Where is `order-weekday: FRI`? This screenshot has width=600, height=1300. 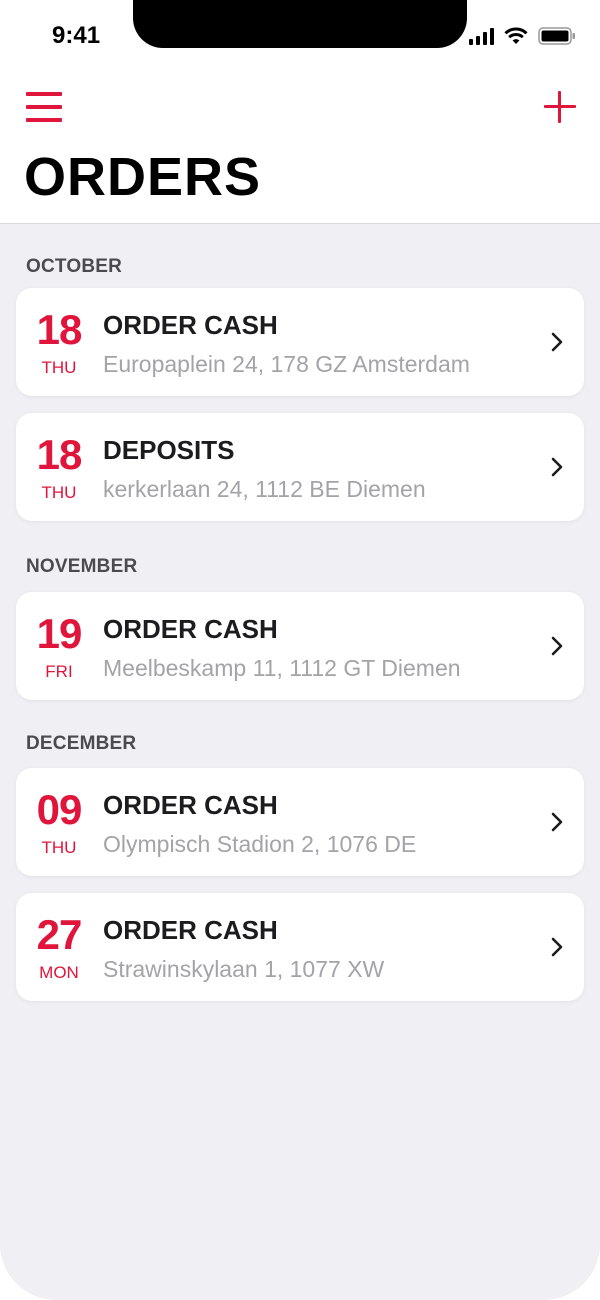 order-weekday: FRI is located at coordinates (59, 671).